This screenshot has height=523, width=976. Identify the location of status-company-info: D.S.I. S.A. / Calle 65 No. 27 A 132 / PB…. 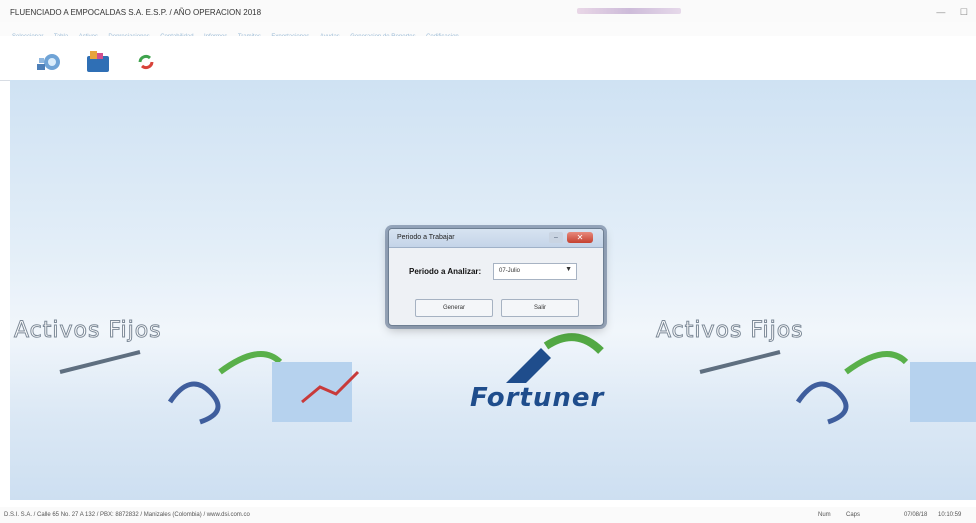
(127, 515).